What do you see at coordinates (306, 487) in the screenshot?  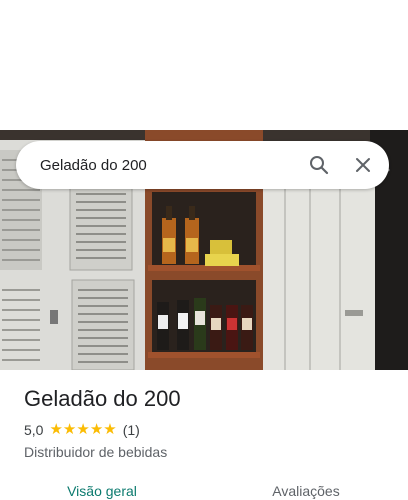 I see `tab-reviews: Avaliações` at bounding box center [306, 487].